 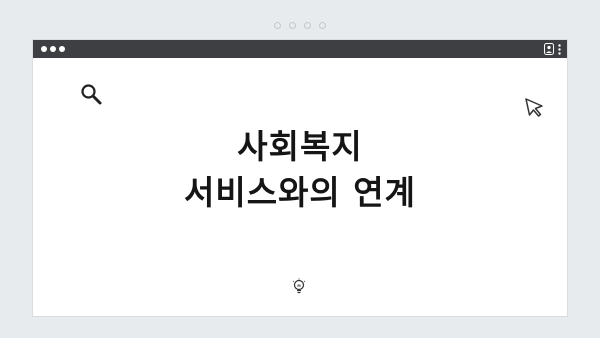 What do you see at coordinates (299, 192) in the screenshot?
I see `slide-title-line-2: 서비스와의 연계` at bounding box center [299, 192].